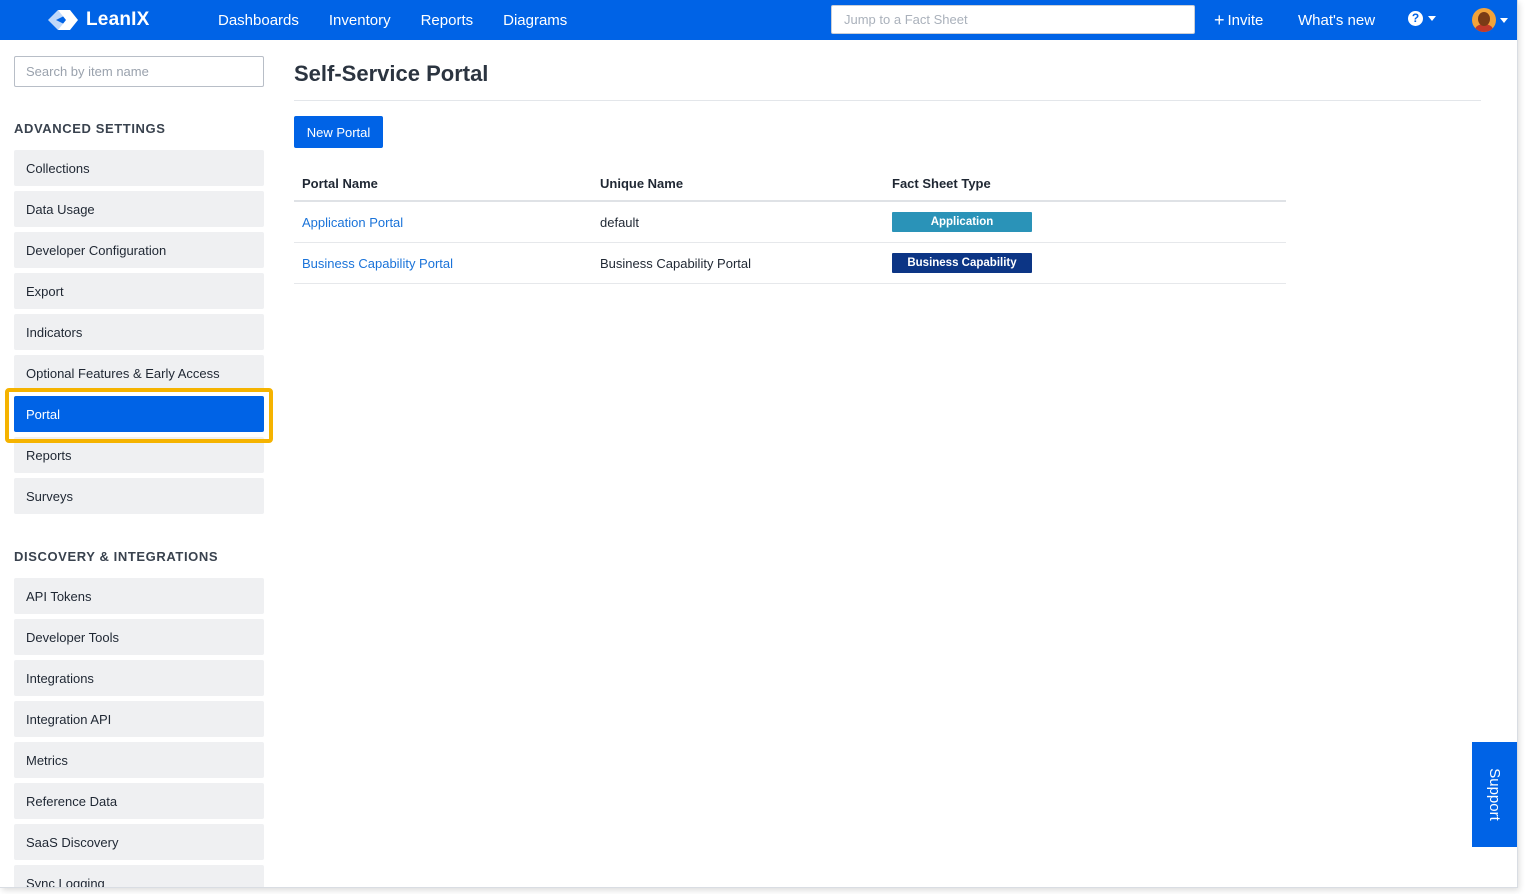  Describe the element at coordinates (139, 760) in the screenshot. I see `sidebar-item-metrics: Metrics` at that location.